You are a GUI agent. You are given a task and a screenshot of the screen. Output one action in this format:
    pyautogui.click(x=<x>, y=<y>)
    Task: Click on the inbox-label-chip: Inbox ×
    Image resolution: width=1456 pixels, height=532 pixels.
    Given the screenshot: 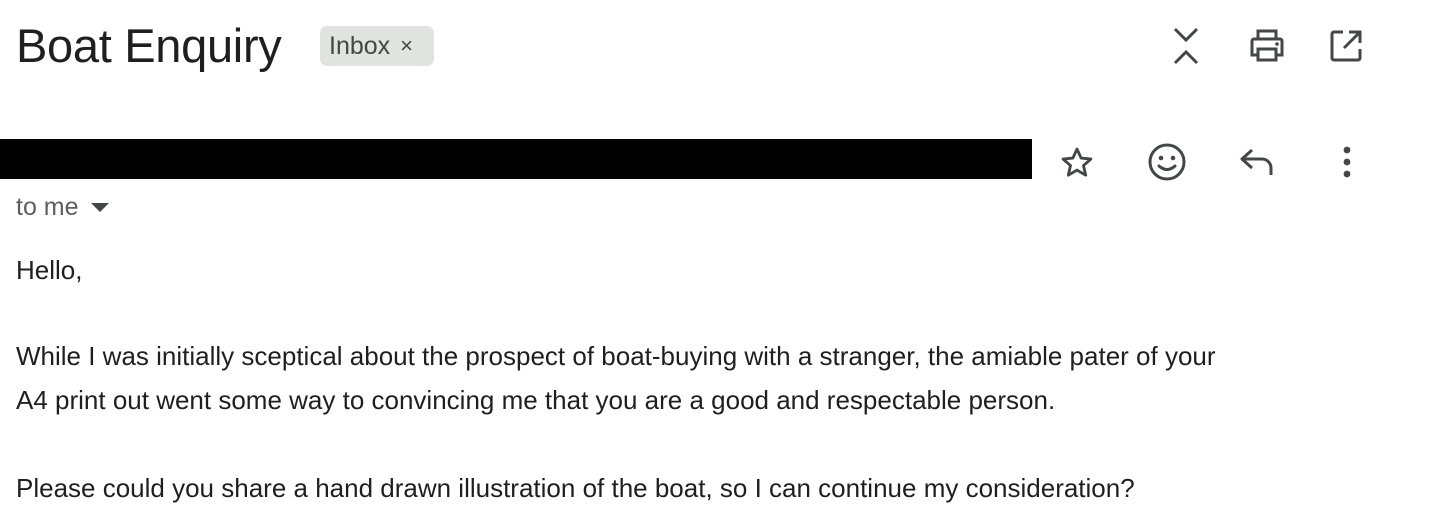 What is the action you would take?
    pyautogui.click(x=377, y=46)
    